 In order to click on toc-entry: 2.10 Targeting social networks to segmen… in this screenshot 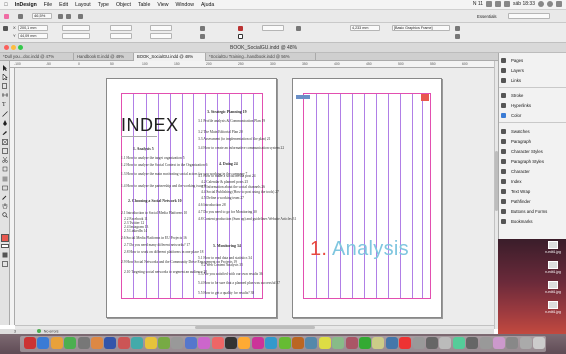, I will do `click(165, 272)`.